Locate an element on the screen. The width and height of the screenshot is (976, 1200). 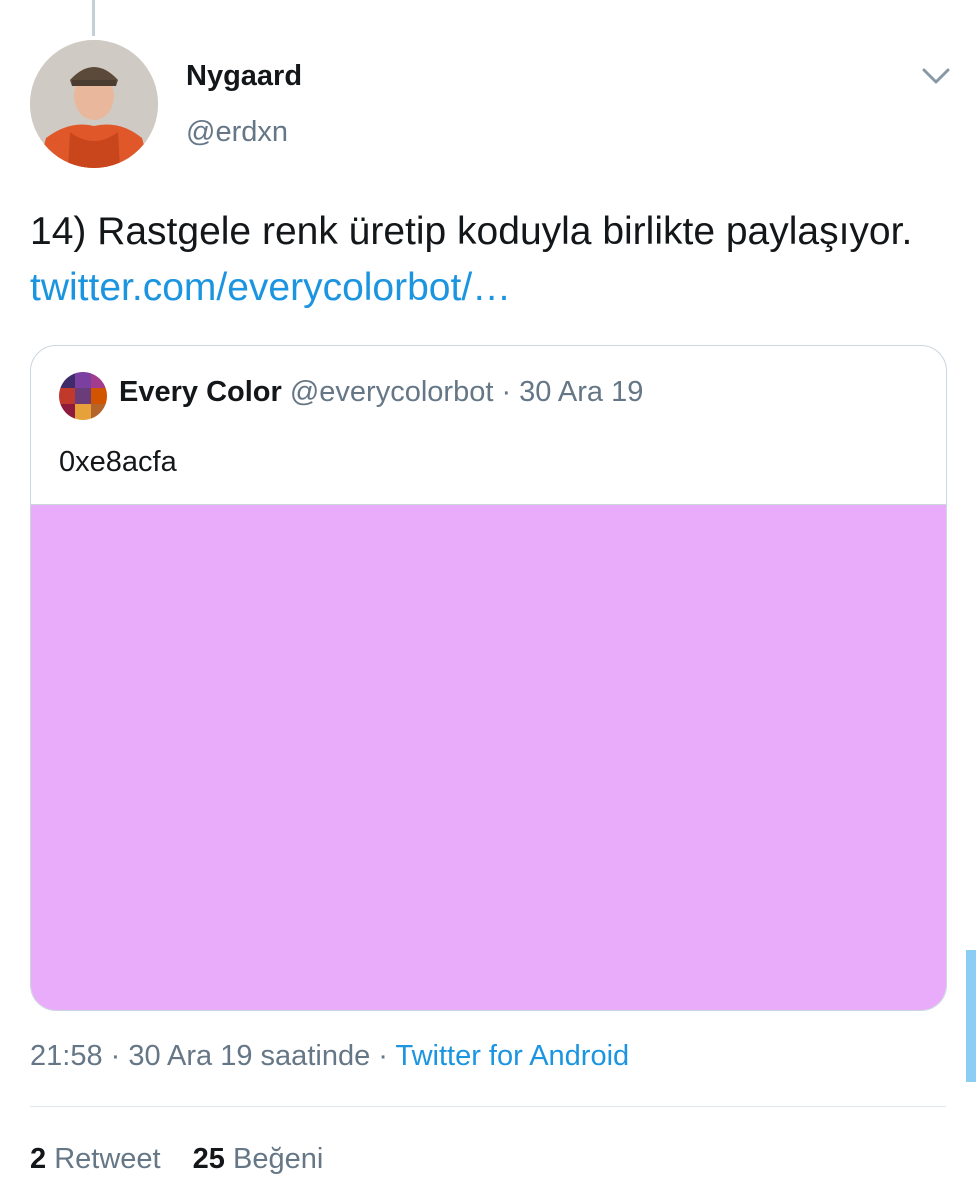
author-display-name: Nygaard is located at coordinates (244, 76).